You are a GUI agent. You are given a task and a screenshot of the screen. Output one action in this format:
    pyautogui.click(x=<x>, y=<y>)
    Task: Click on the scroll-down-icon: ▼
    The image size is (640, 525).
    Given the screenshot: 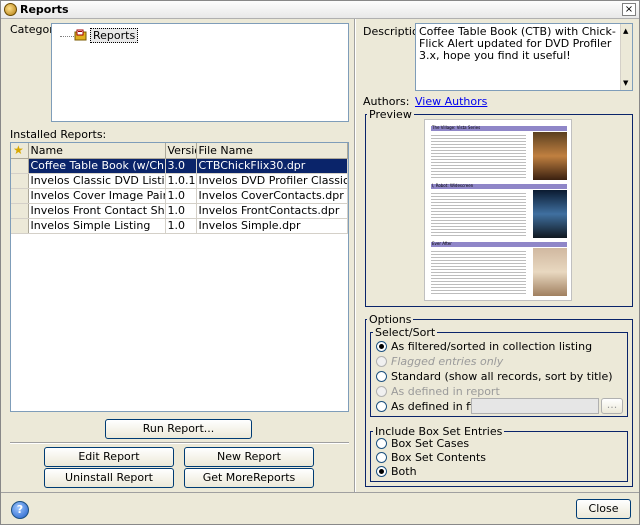 What is the action you would take?
    pyautogui.click(x=625, y=83)
    